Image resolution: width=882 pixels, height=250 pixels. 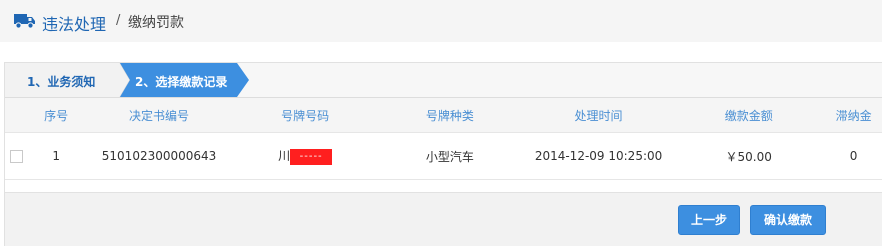 I want to click on row-checkbox, so click(x=17, y=156).